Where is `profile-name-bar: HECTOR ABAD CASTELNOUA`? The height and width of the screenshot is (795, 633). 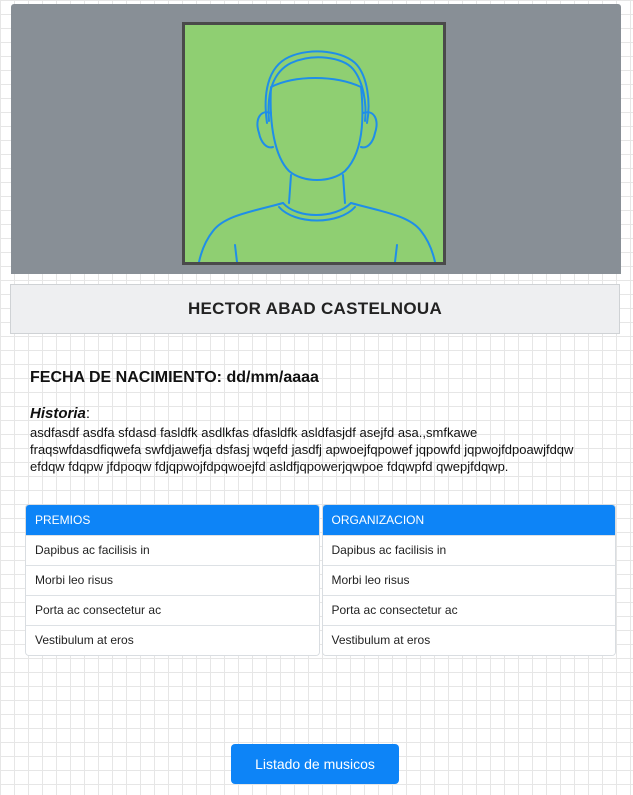
profile-name-bar: HECTOR ABAD CASTELNOUA is located at coordinates (315, 309).